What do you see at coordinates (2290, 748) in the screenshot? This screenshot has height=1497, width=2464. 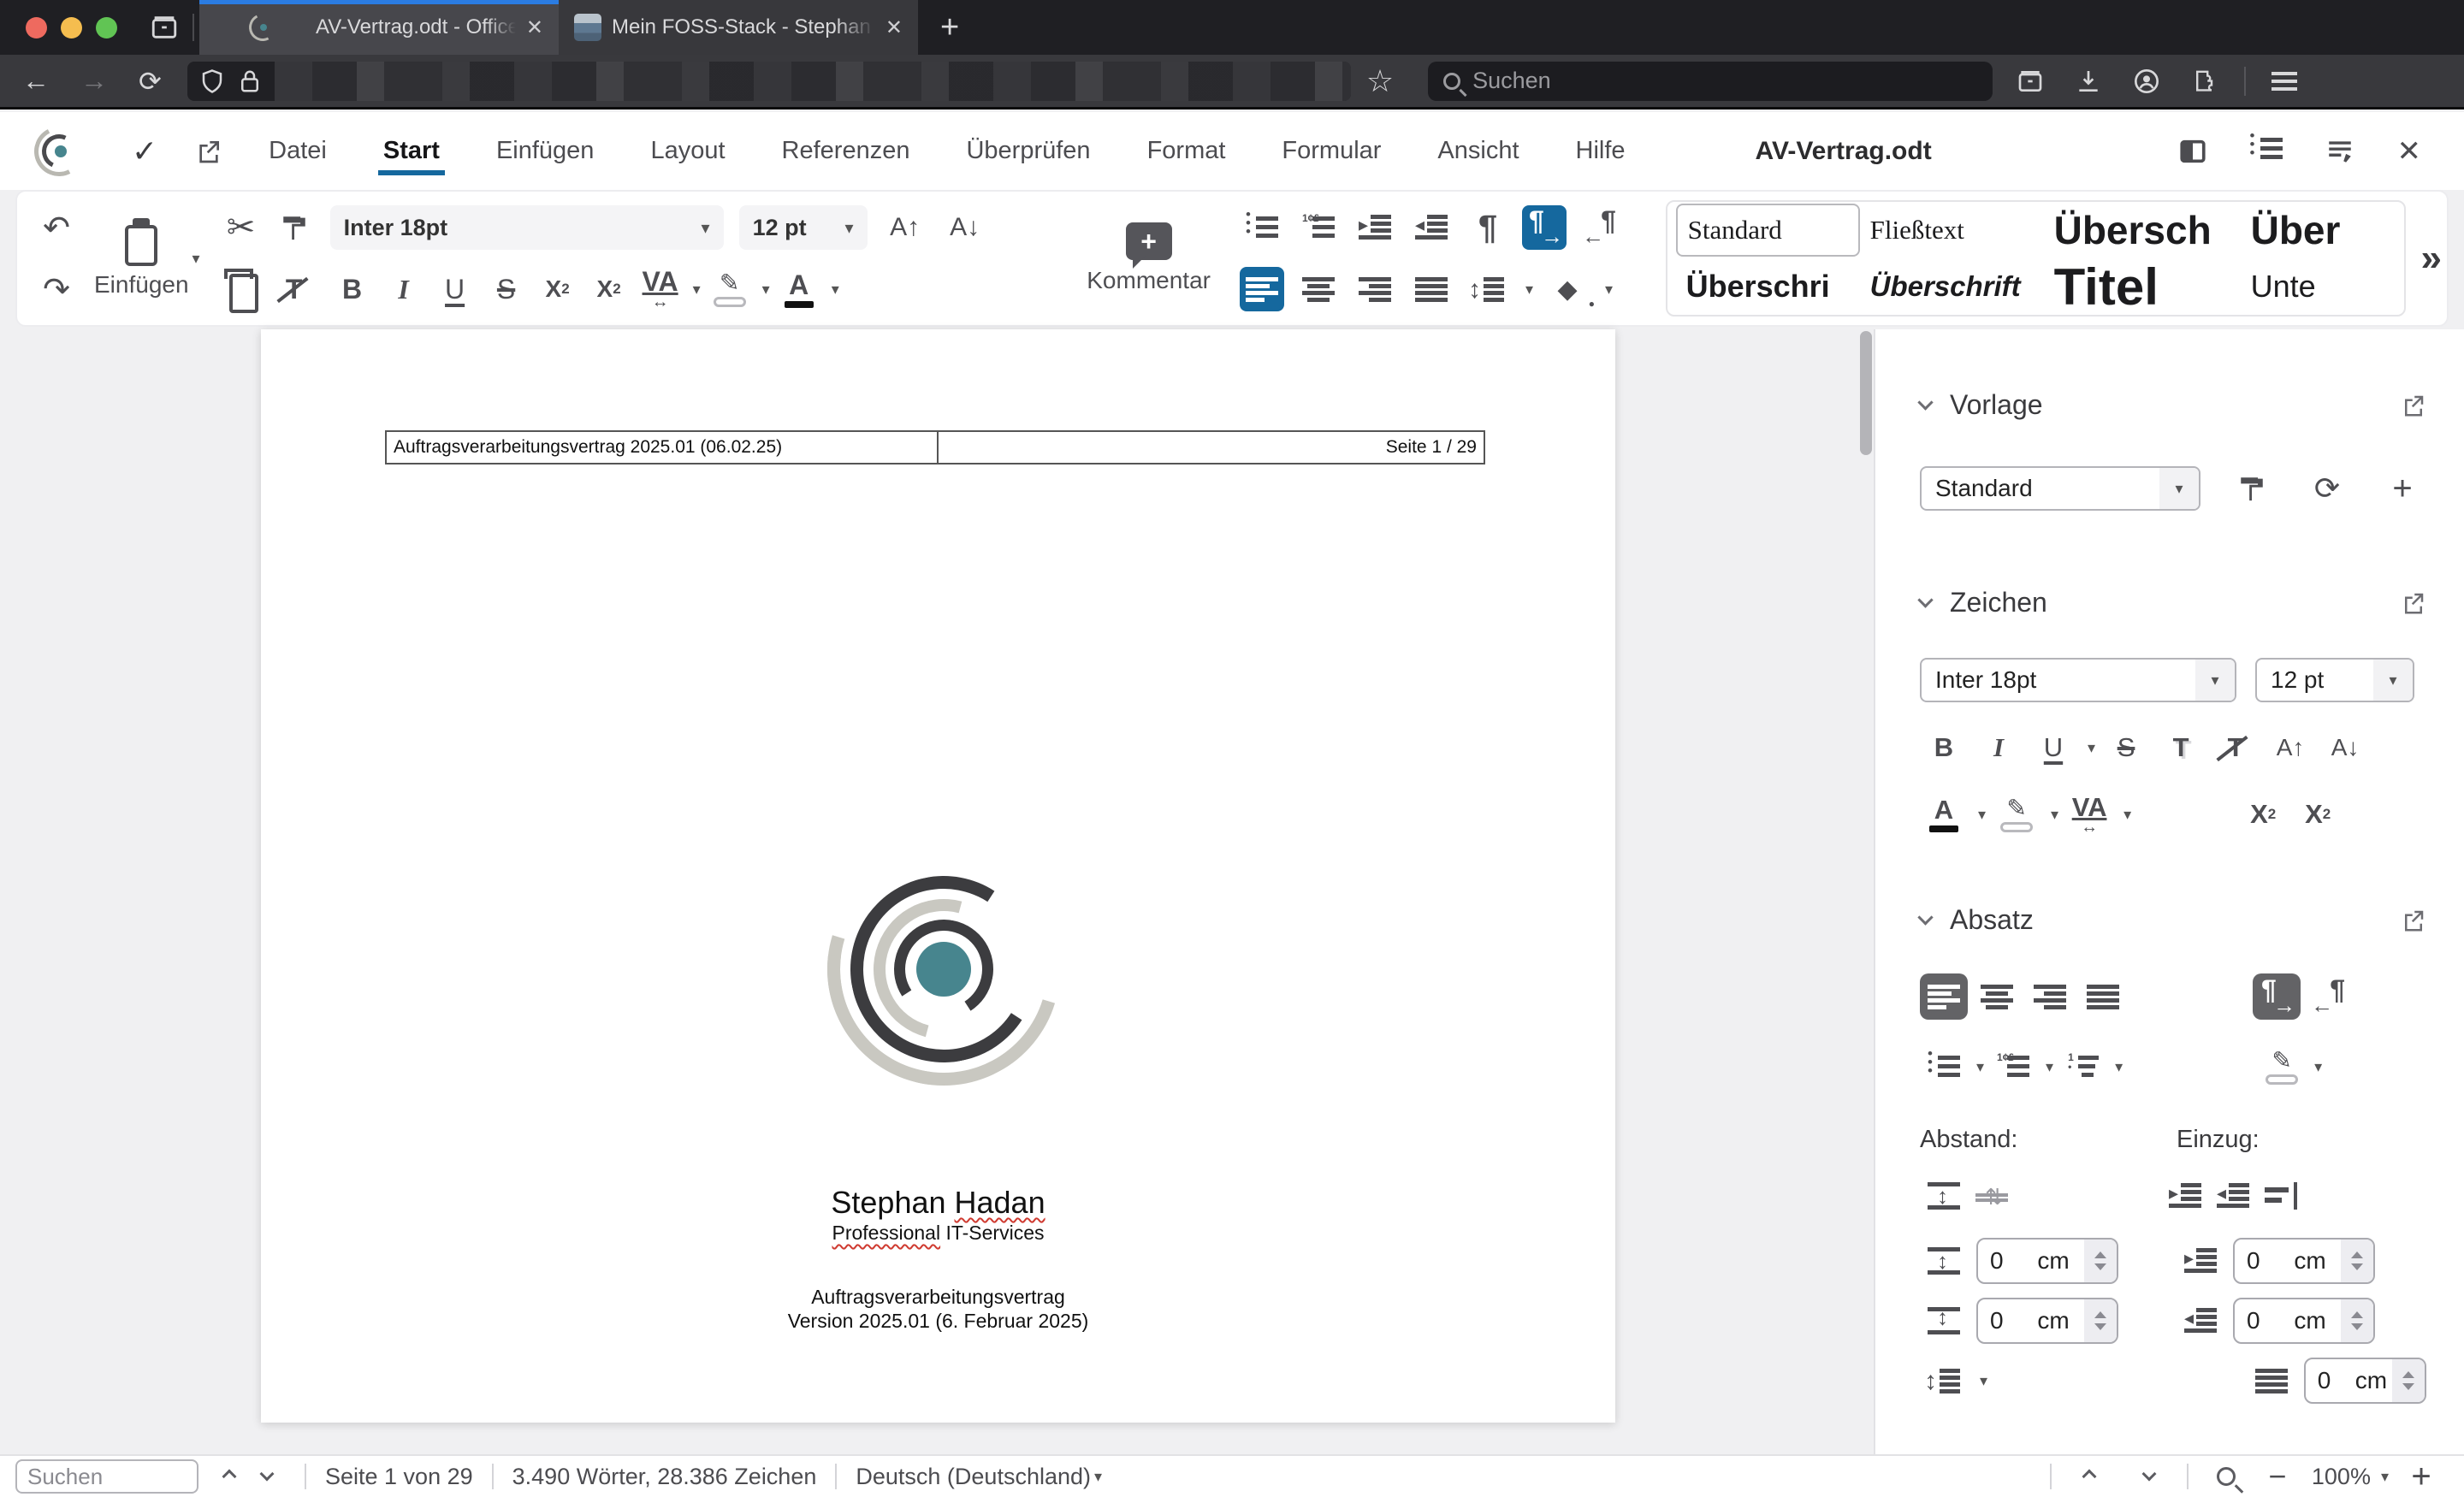 I see `grow-font-button: A↑` at bounding box center [2290, 748].